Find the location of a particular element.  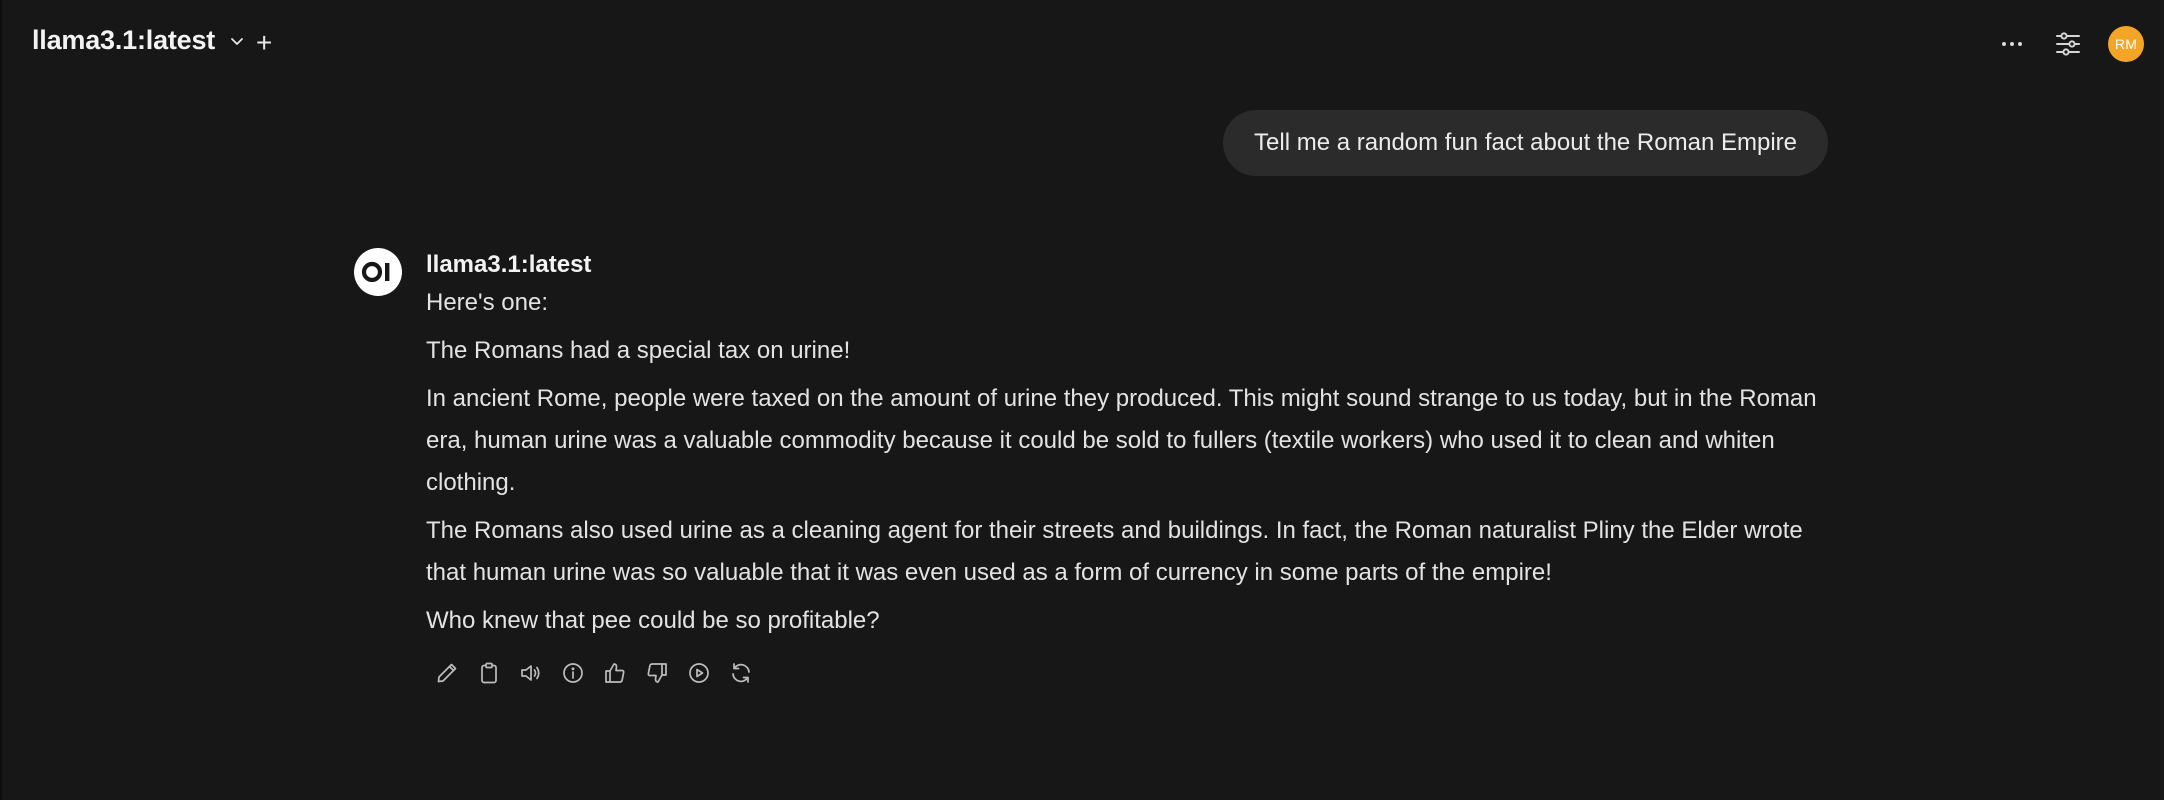

assistant-logo-icon is located at coordinates (378, 272).